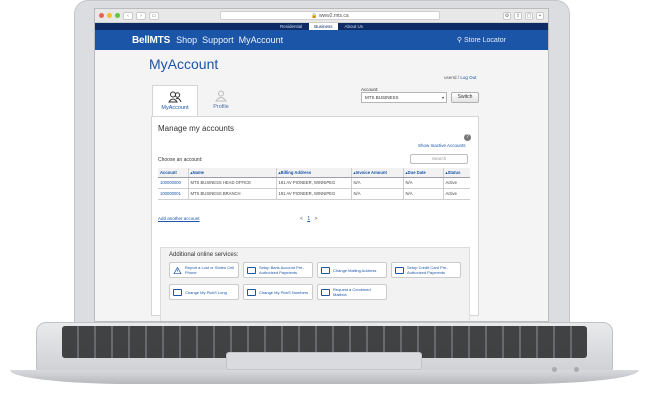 The width and height of the screenshot is (649, 401). What do you see at coordinates (151, 40) in the screenshot?
I see `bellmts-logo: BellMTS` at bounding box center [151, 40].